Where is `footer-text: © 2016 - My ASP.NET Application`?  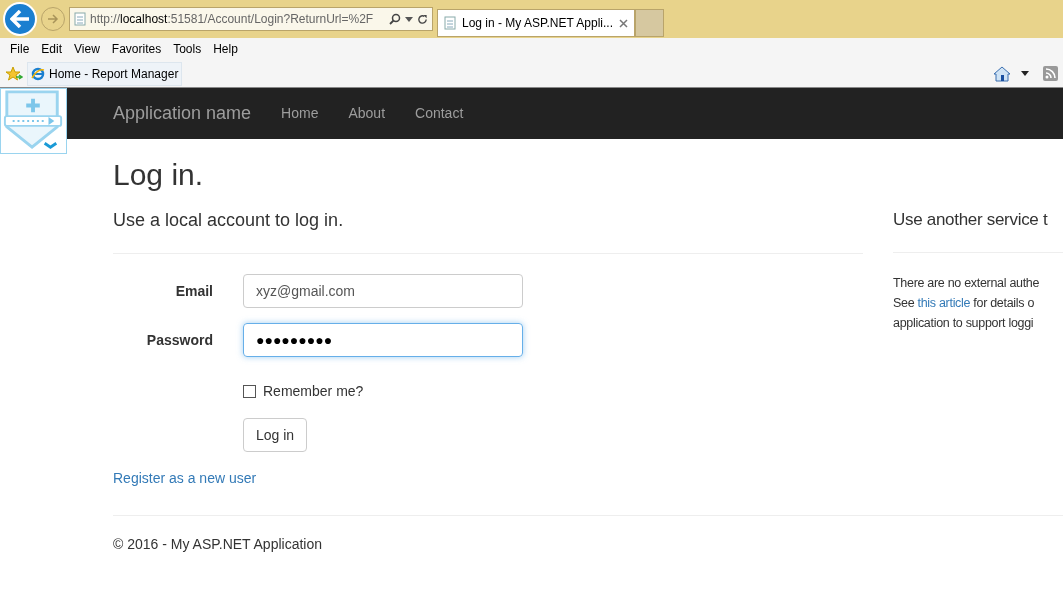 footer-text: © 2016 - My ASP.NET Application is located at coordinates (218, 544).